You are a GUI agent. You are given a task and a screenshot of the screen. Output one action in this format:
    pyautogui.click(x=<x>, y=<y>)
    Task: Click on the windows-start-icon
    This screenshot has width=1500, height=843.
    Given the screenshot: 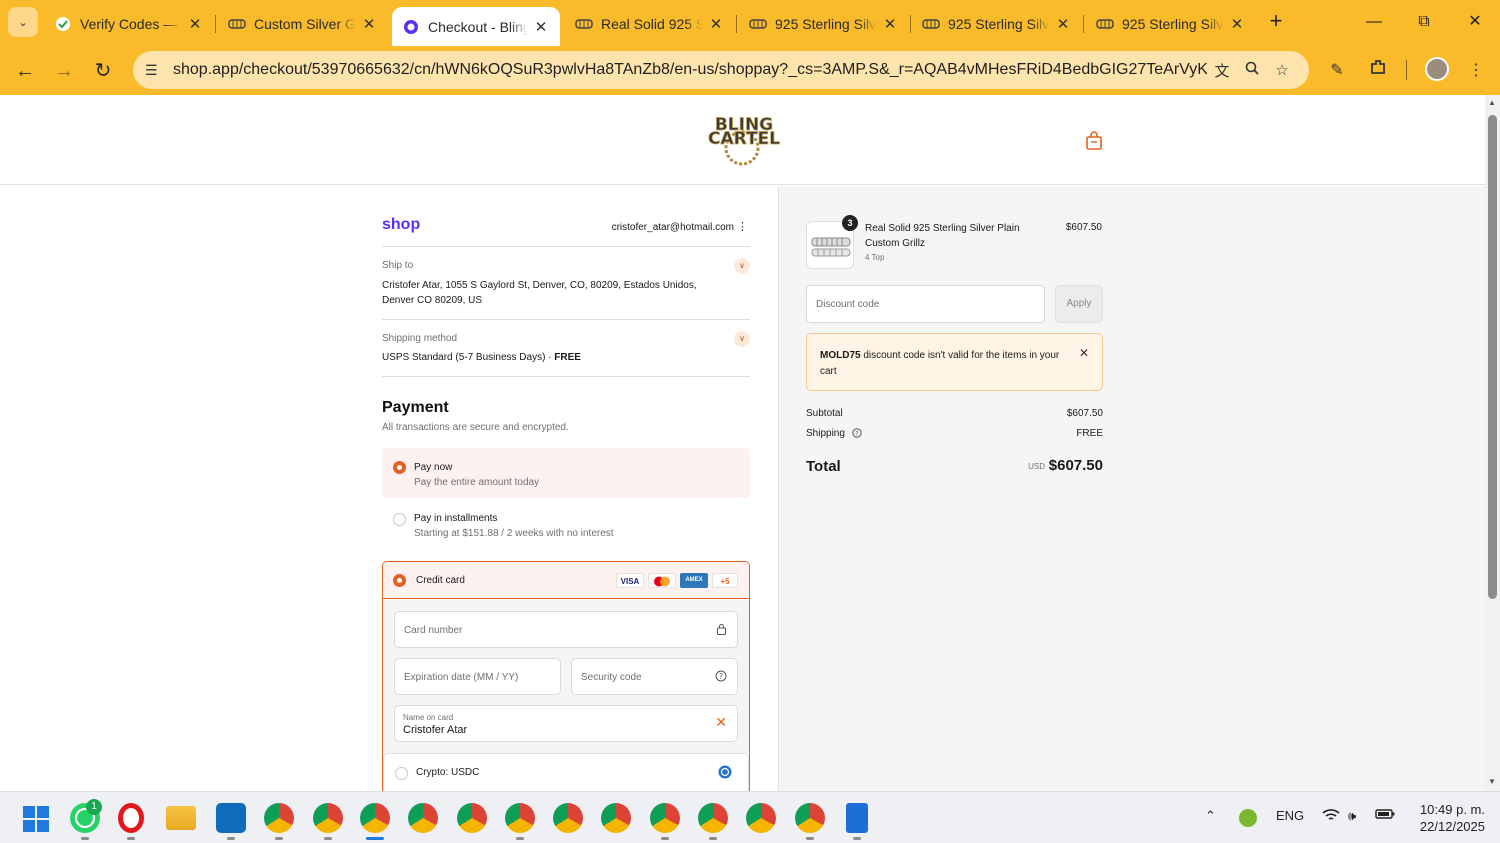 What is the action you would take?
    pyautogui.click(x=36, y=821)
    